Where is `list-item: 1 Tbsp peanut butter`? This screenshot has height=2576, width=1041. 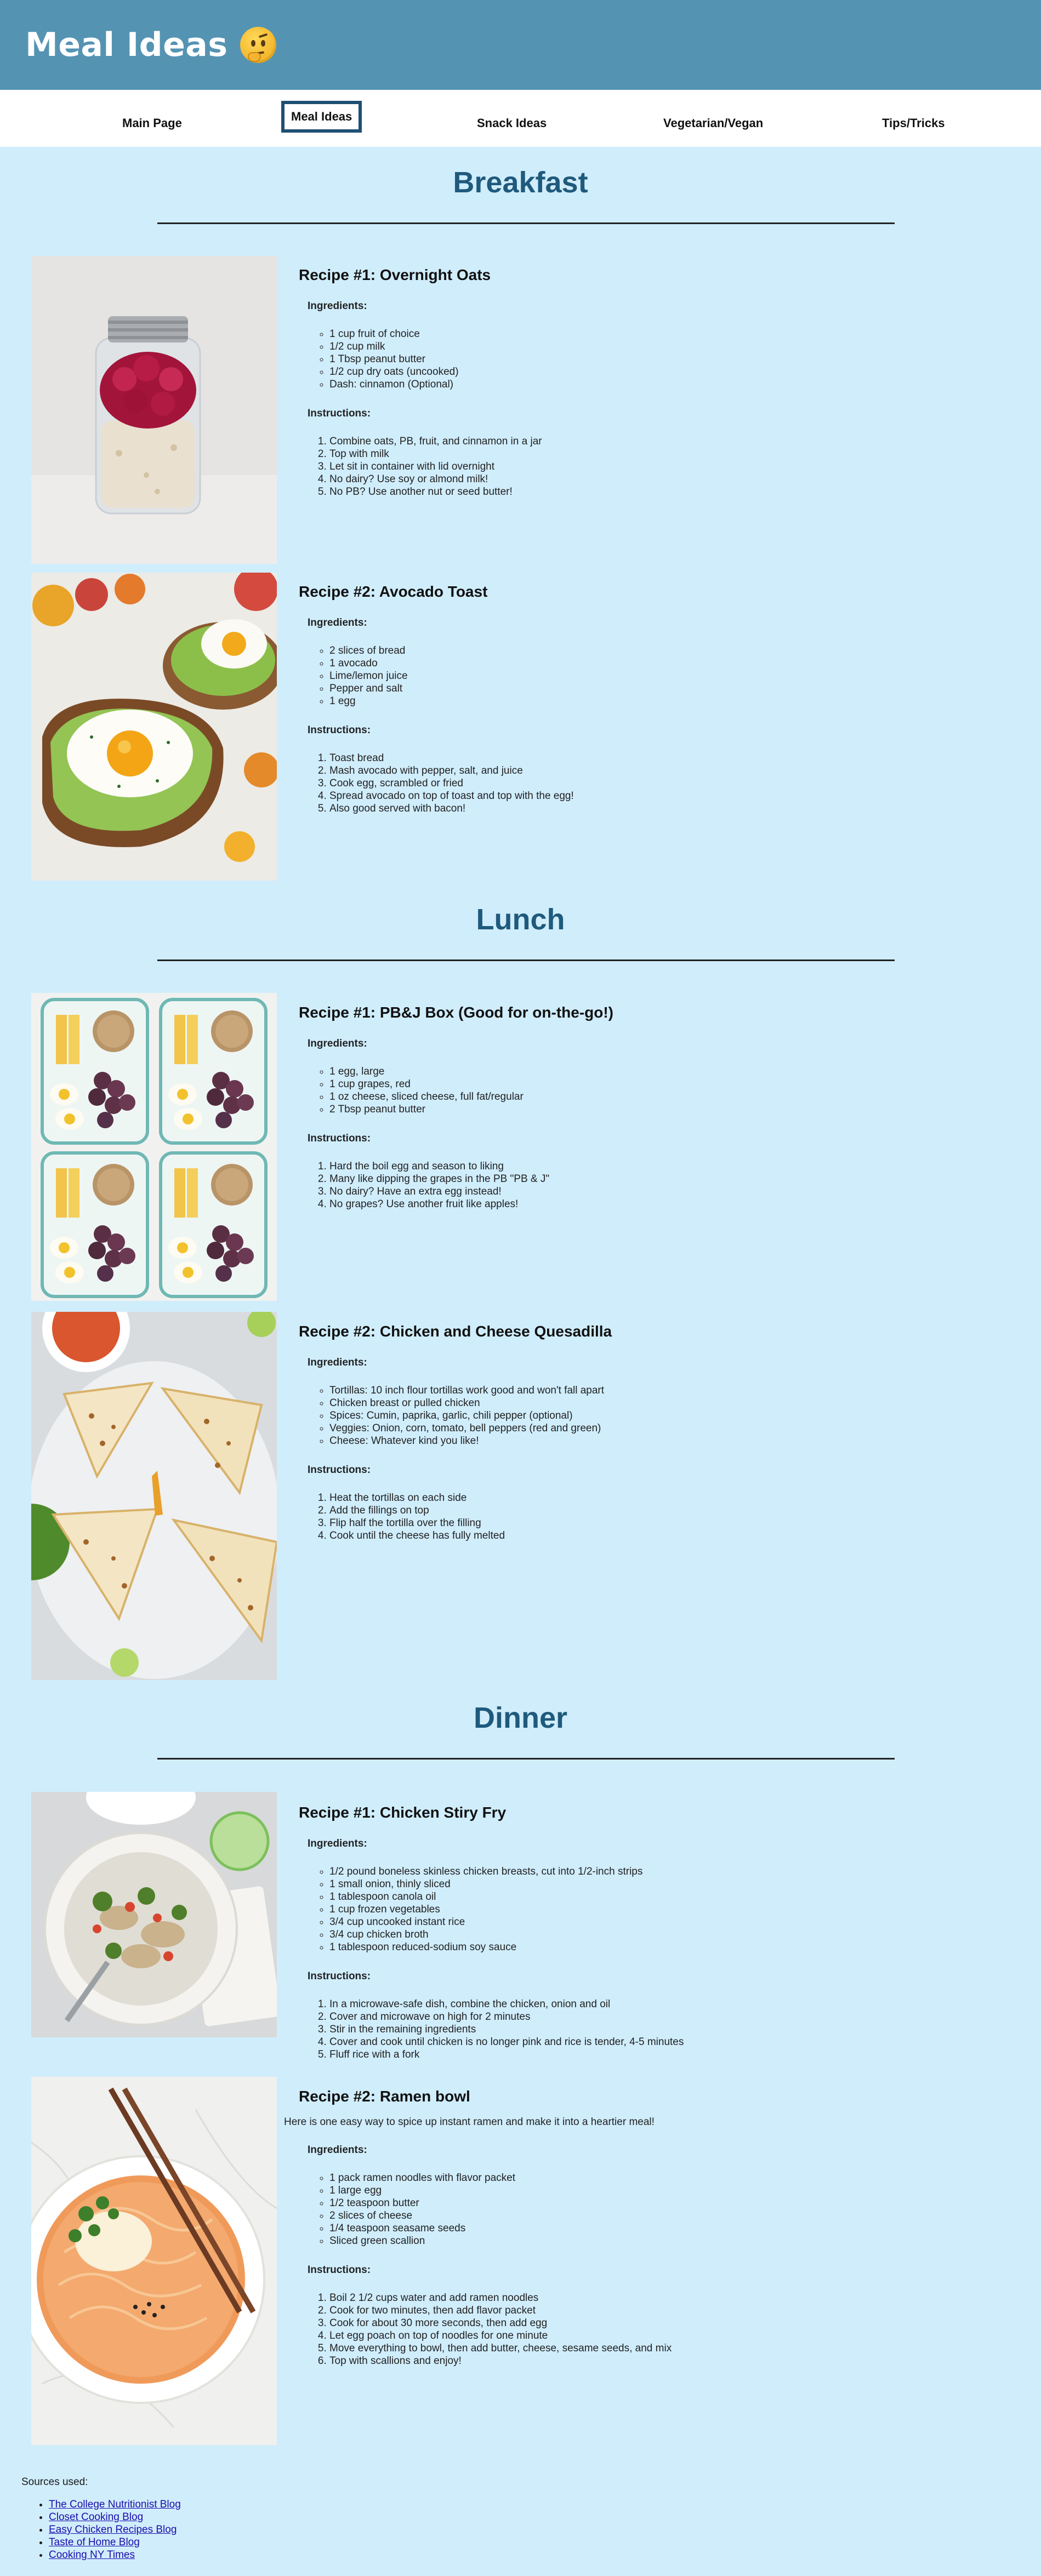 list-item: 1 Tbsp peanut butter is located at coordinates (670, 359).